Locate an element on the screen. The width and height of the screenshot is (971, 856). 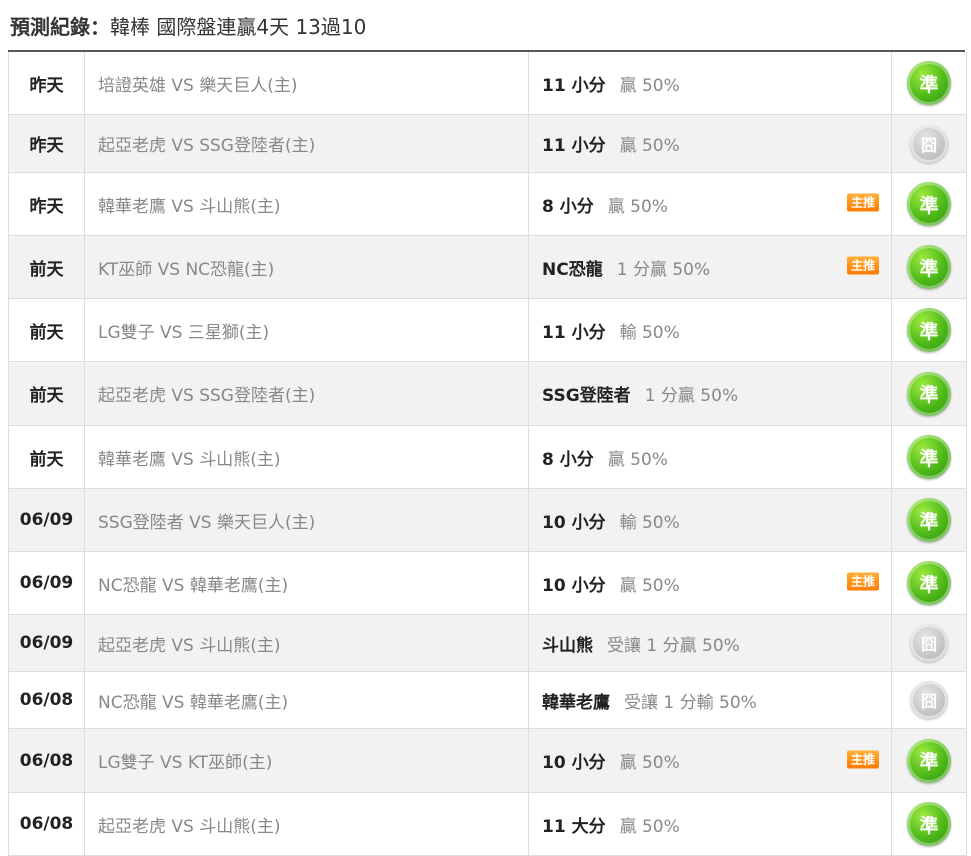
pick-detail: 受讓 1 分贏 50% is located at coordinates (673, 645).